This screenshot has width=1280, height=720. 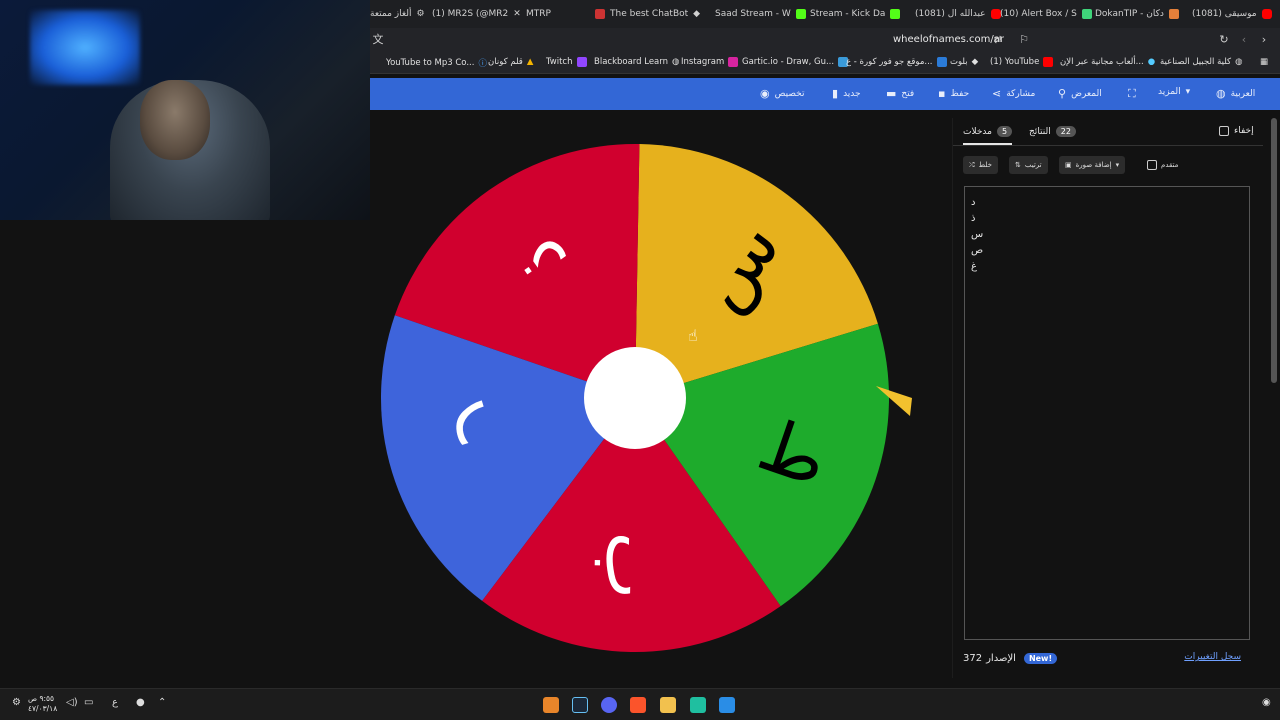 I want to click on youtube-icon, so click(x=1048, y=62).